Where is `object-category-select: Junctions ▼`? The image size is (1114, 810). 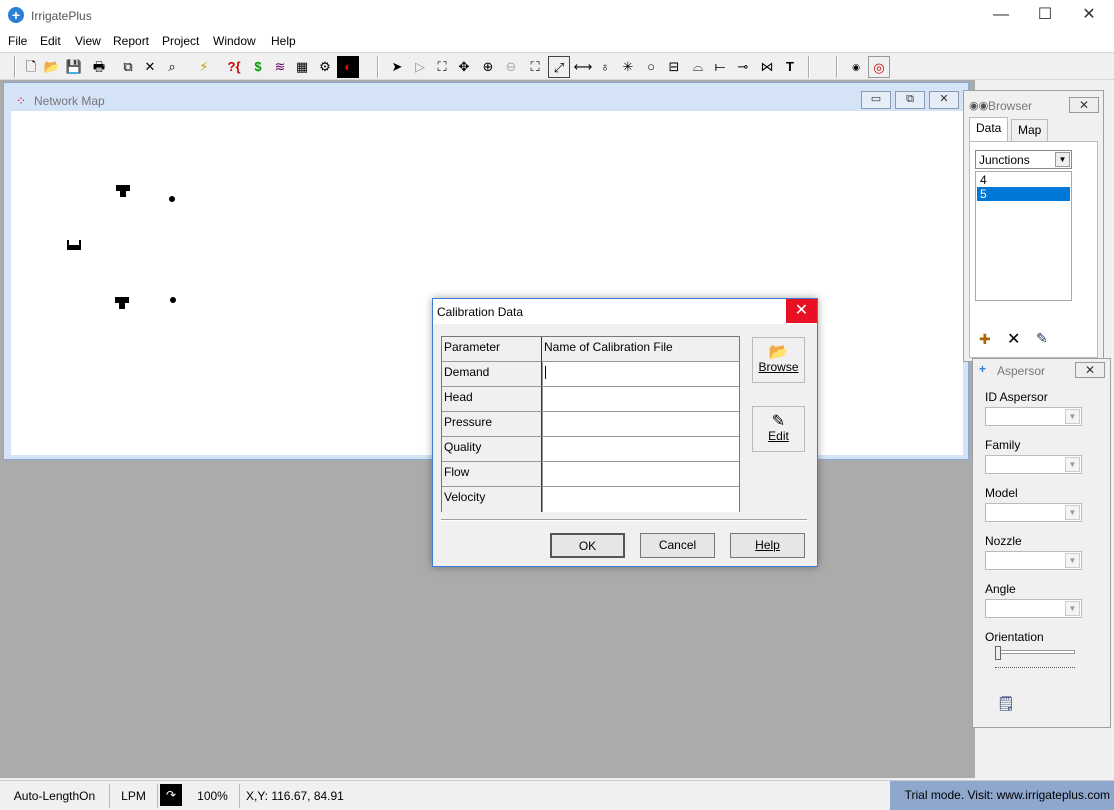
object-category-select: Junctions ▼ is located at coordinates (1023, 159).